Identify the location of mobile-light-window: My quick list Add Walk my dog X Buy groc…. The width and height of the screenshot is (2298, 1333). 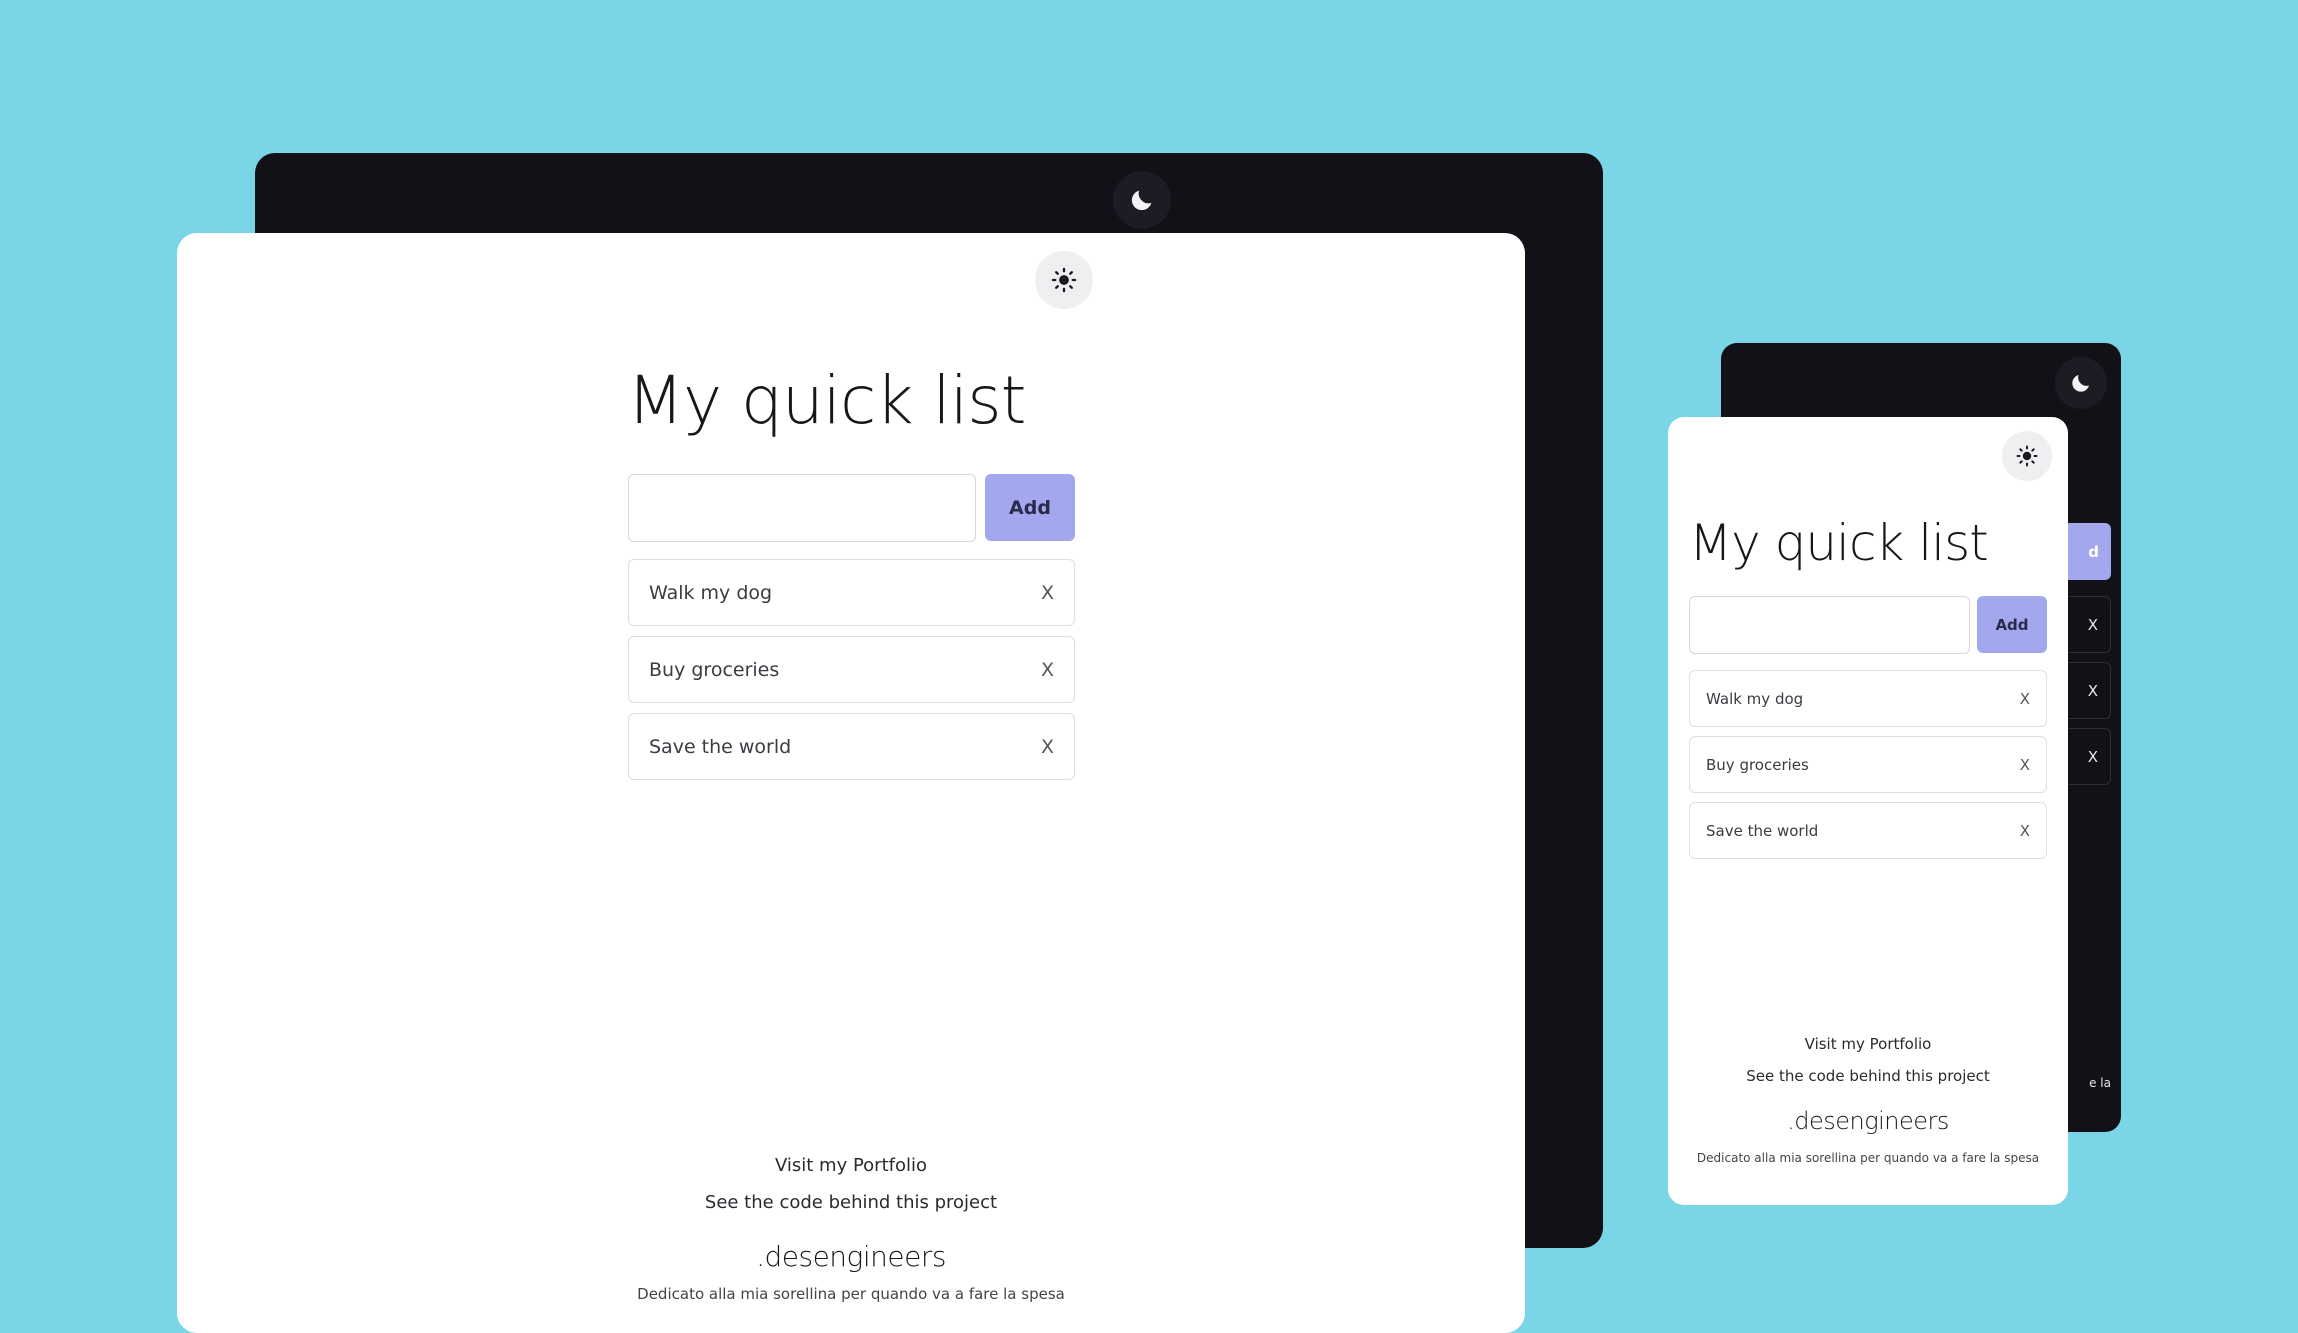
(1868, 811).